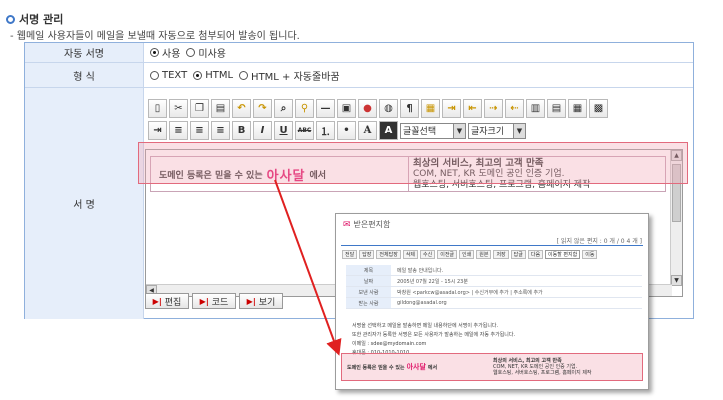 This screenshot has height=400, width=723. What do you see at coordinates (367, 108) in the screenshot?
I see `flash-icon: ●` at bounding box center [367, 108].